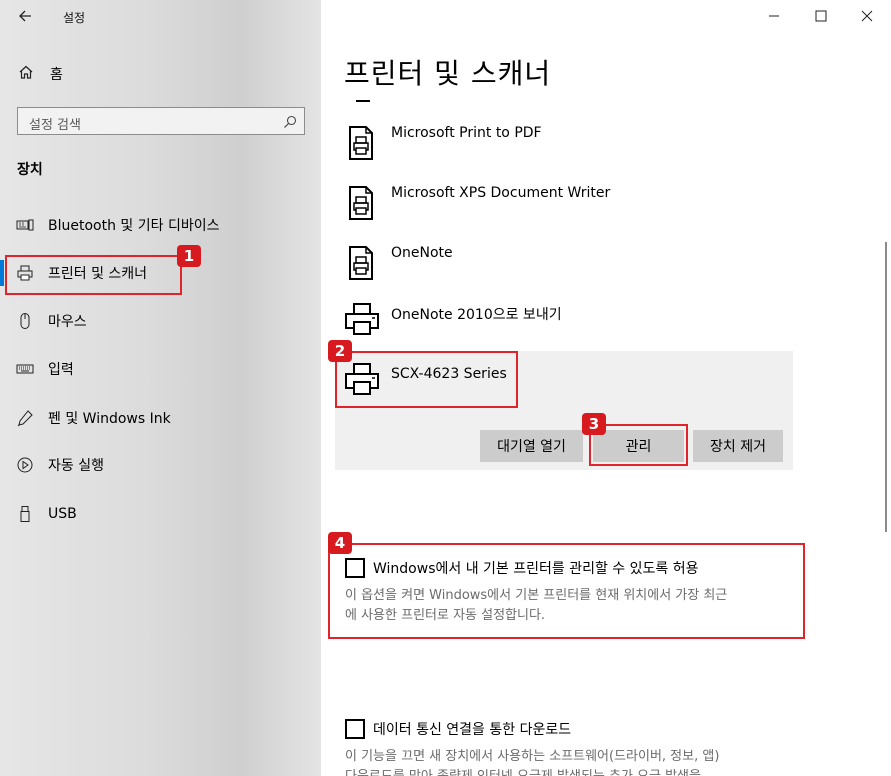 This screenshot has width=891, height=776. What do you see at coordinates (25, 465) in the screenshot?
I see `autoplay-icon` at bounding box center [25, 465].